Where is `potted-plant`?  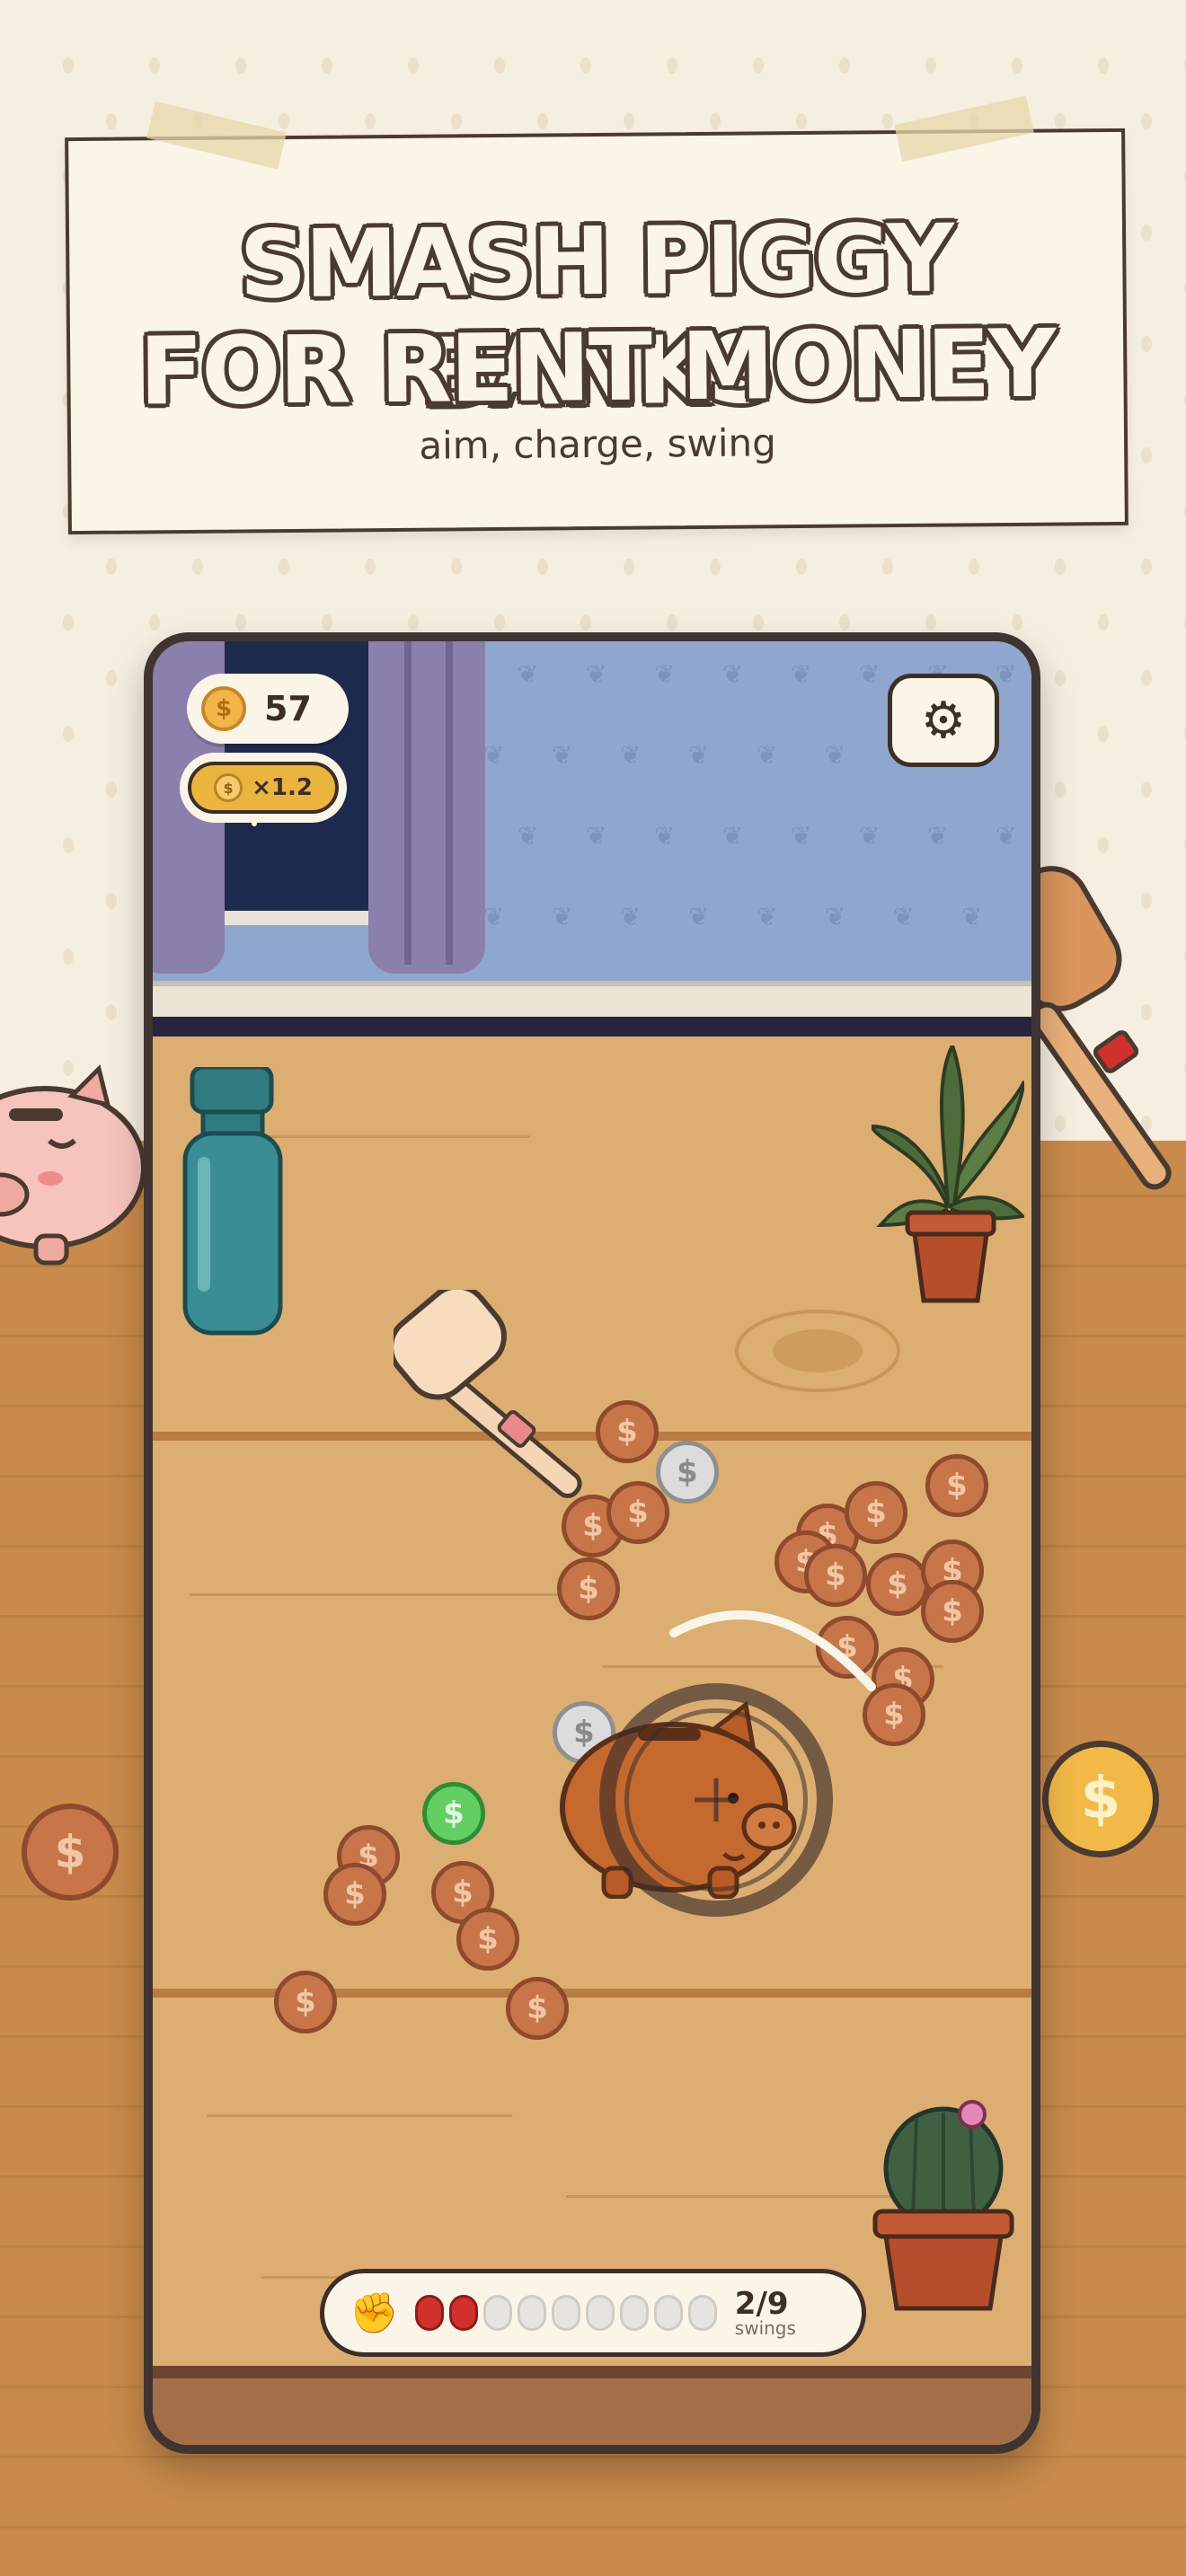 potted-plant is located at coordinates (948, 1174).